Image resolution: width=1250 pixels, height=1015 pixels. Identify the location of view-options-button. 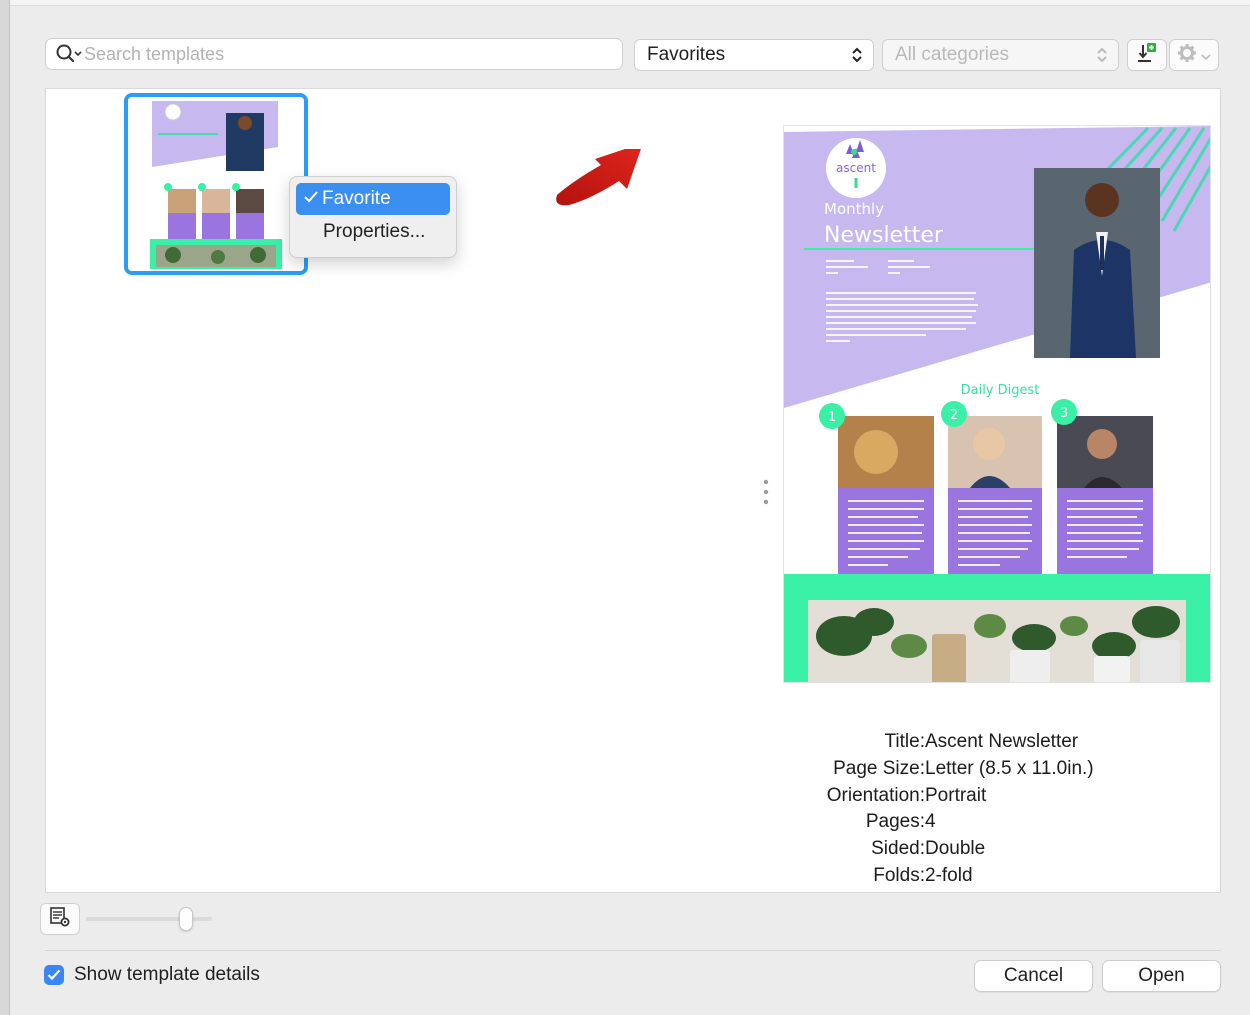
(60, 919).